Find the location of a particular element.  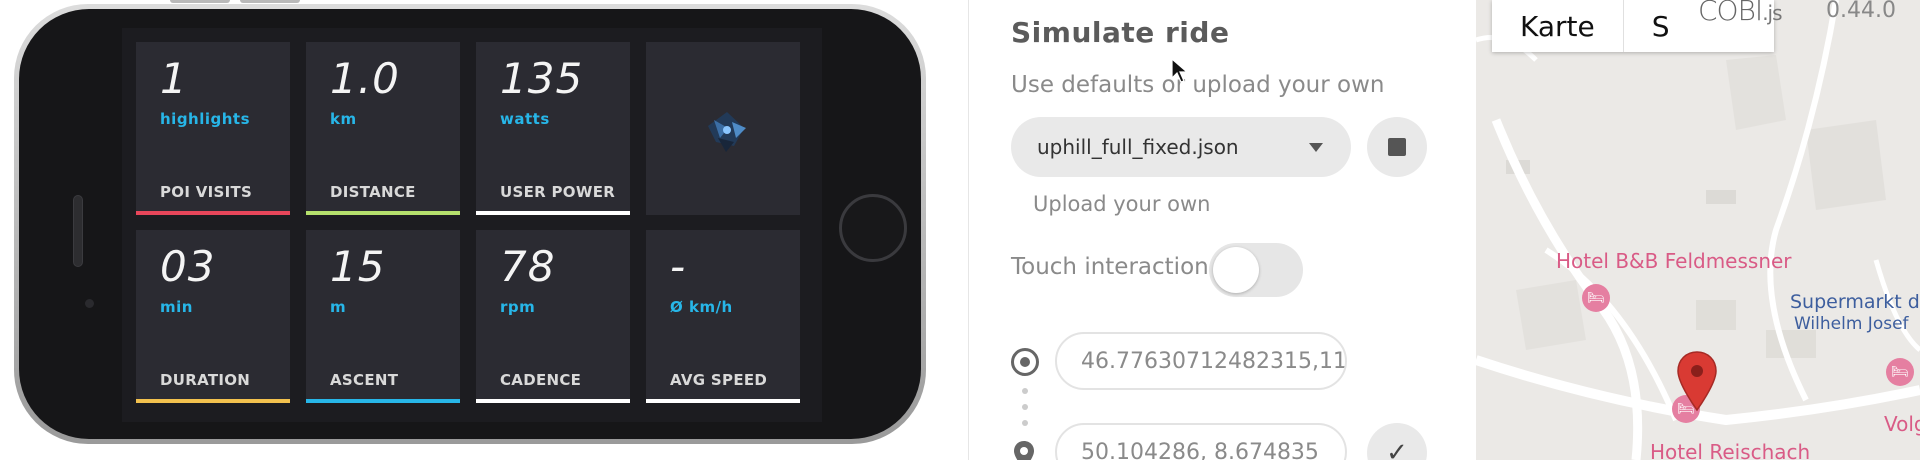

version-label: 0.44.0 is located at coordinates (1861, 11).